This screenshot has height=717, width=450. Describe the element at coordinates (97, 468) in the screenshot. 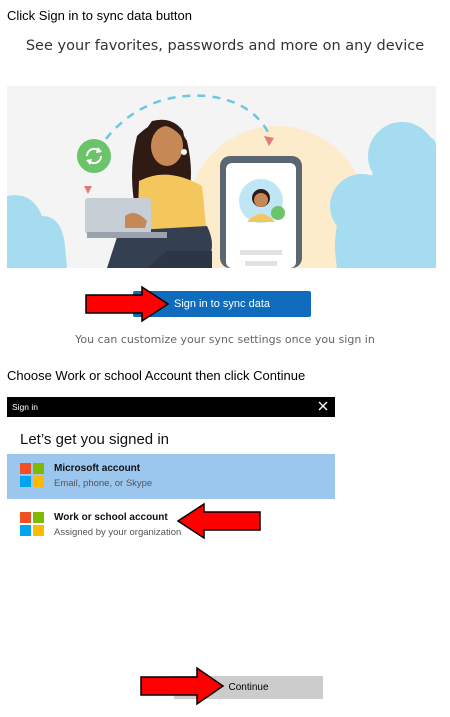

I see `account-title: Microsoft account` at that location.